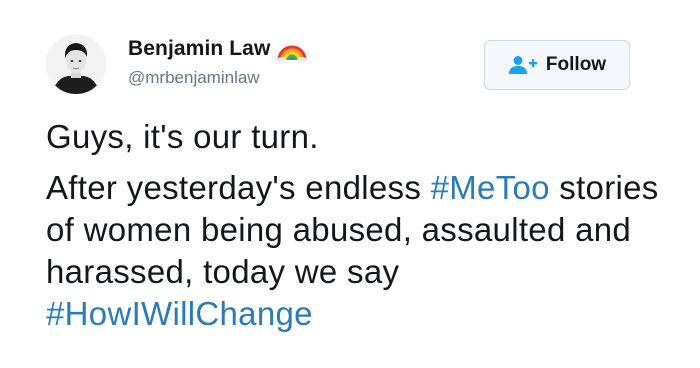 Image resolution: width=700 pixels, height=368 pixels. I want to click on tweet-body-part1: After yesterday's endless, so click(238, 187).